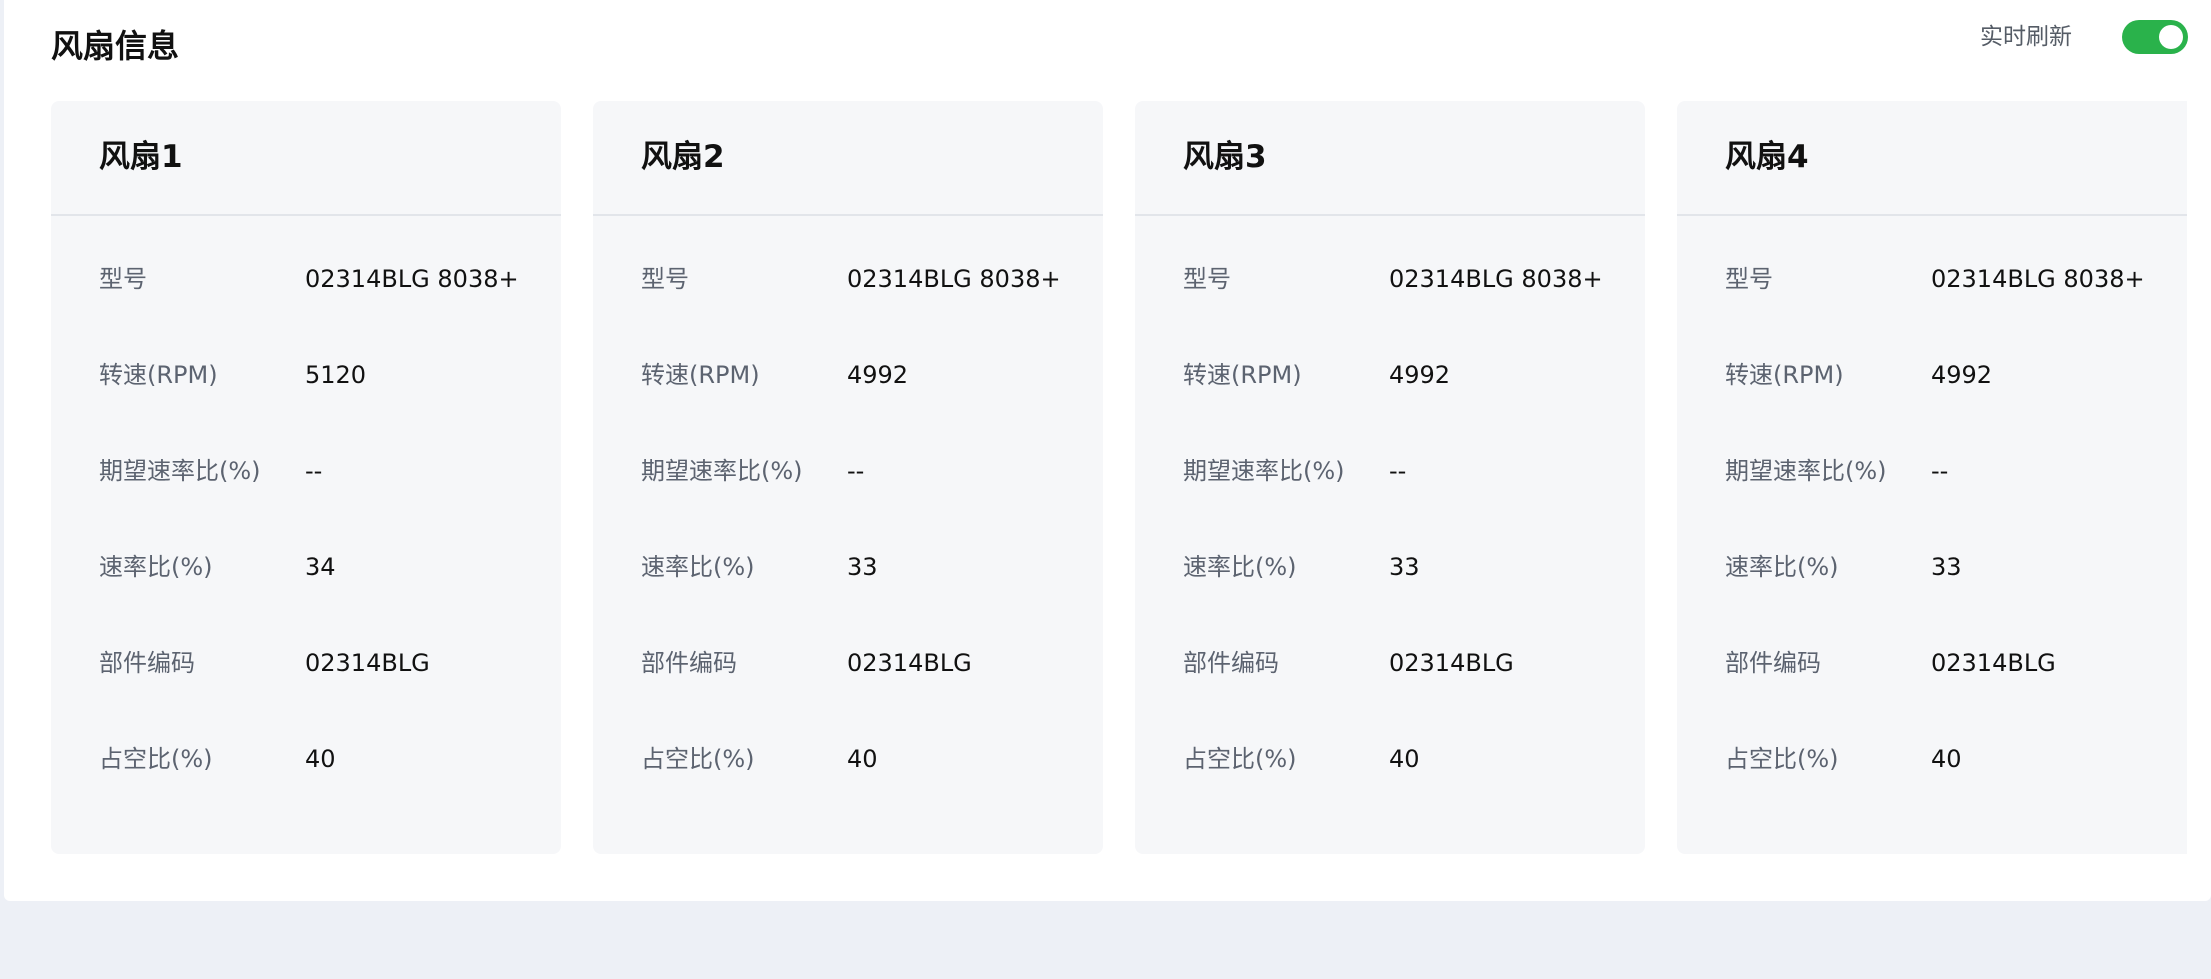  What do you see at coordinates (336, 375) in the screenshot?
I see `field-value: 5120` at bounding box center [336, 375].